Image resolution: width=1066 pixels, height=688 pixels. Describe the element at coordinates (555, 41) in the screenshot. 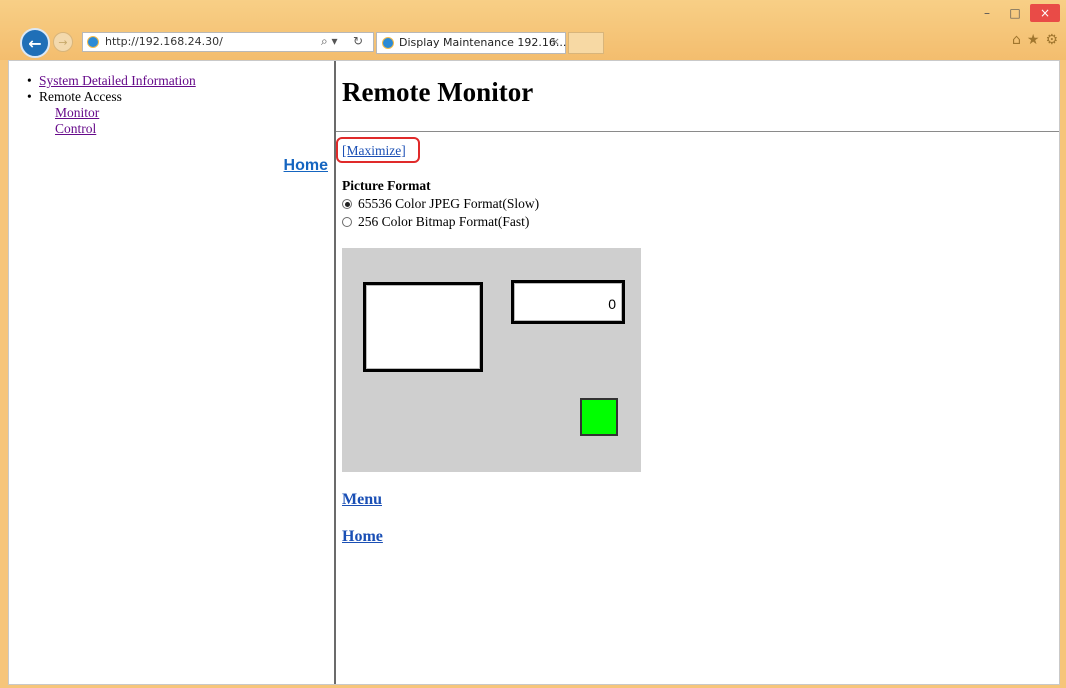

I see `tab-close-icon: ×` at that location.